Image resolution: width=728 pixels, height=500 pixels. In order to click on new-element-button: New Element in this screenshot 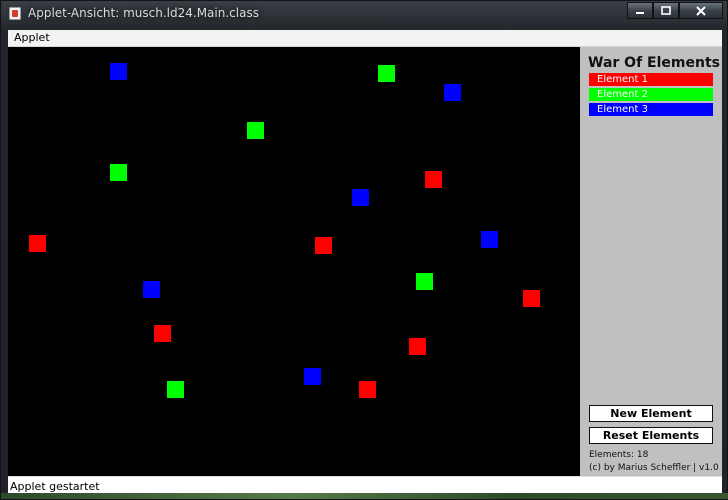, I will do `click(651, 413)`.